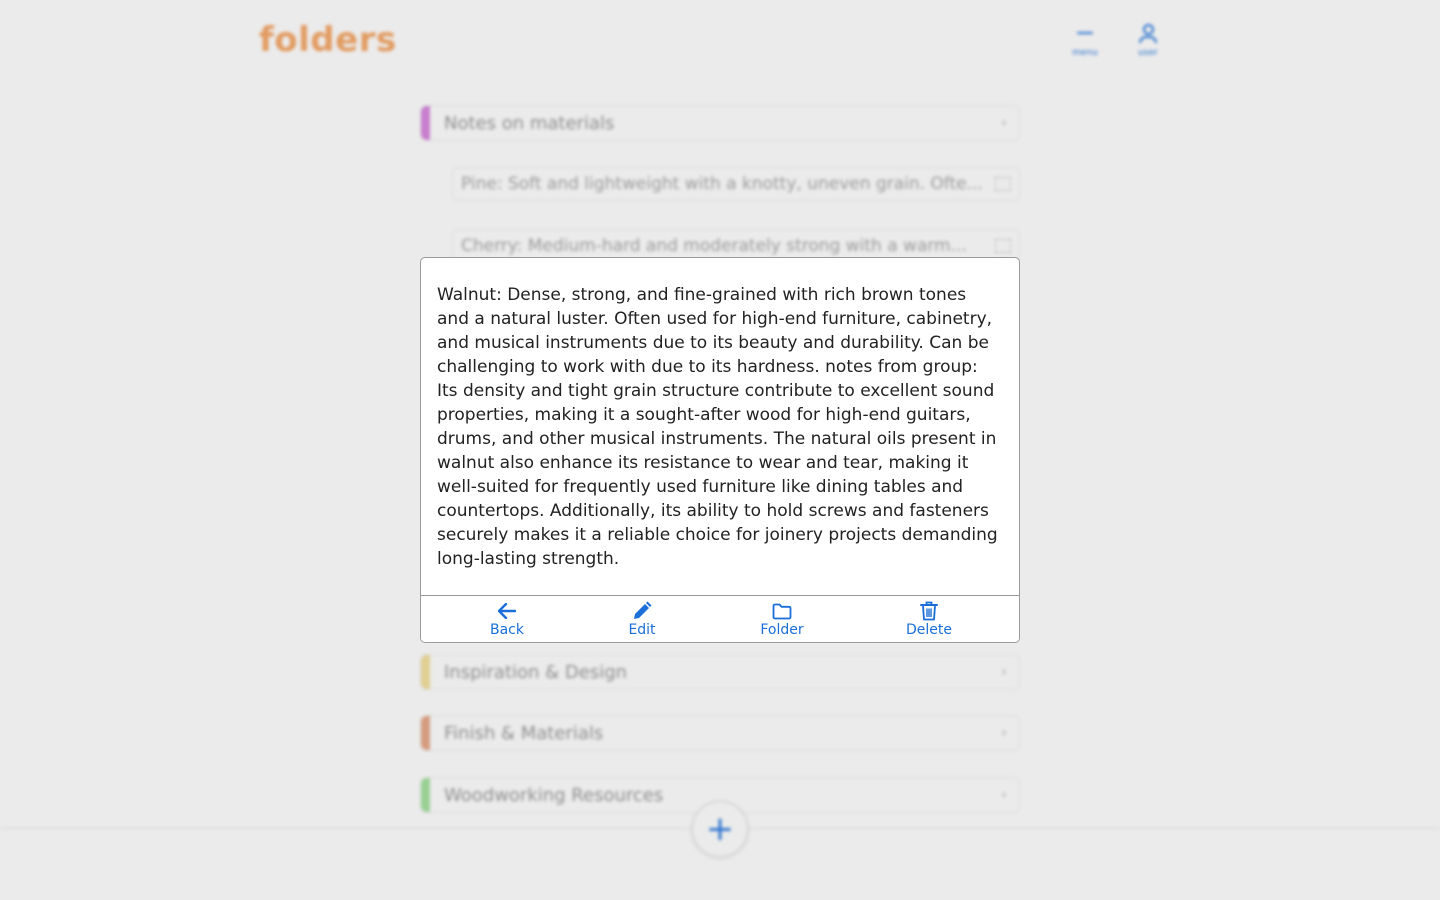 The image size is (1440, 900). I want to click on back-button: Back, so click(507, 620).